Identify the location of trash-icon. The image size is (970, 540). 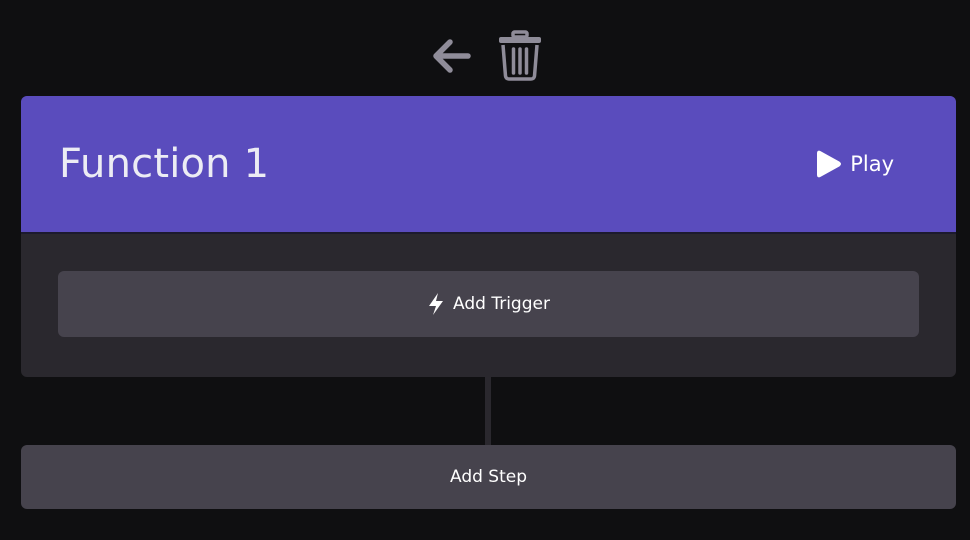
(520, 55).